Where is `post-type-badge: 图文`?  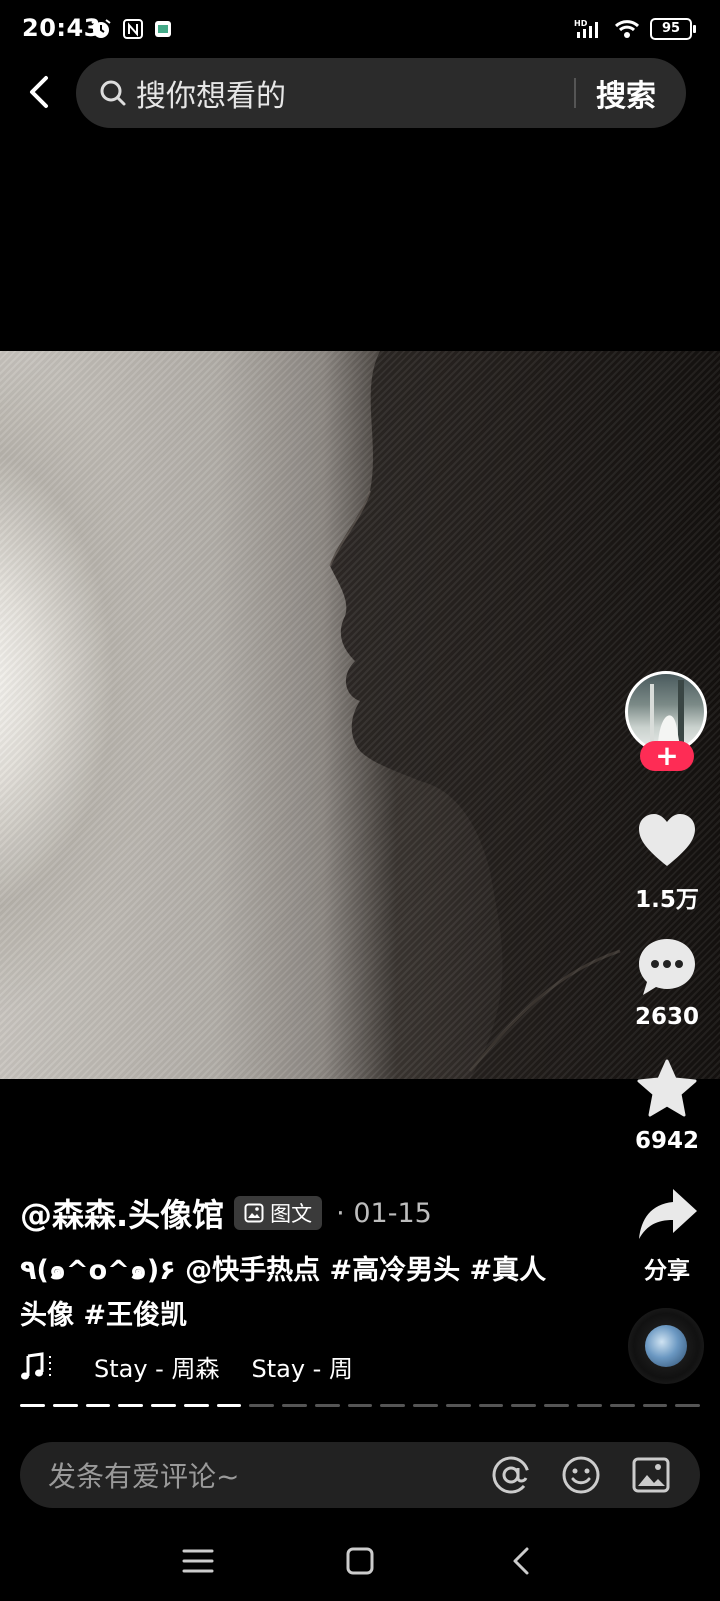
post-type-badge: 图文 is located at coordinates (278, 1213).